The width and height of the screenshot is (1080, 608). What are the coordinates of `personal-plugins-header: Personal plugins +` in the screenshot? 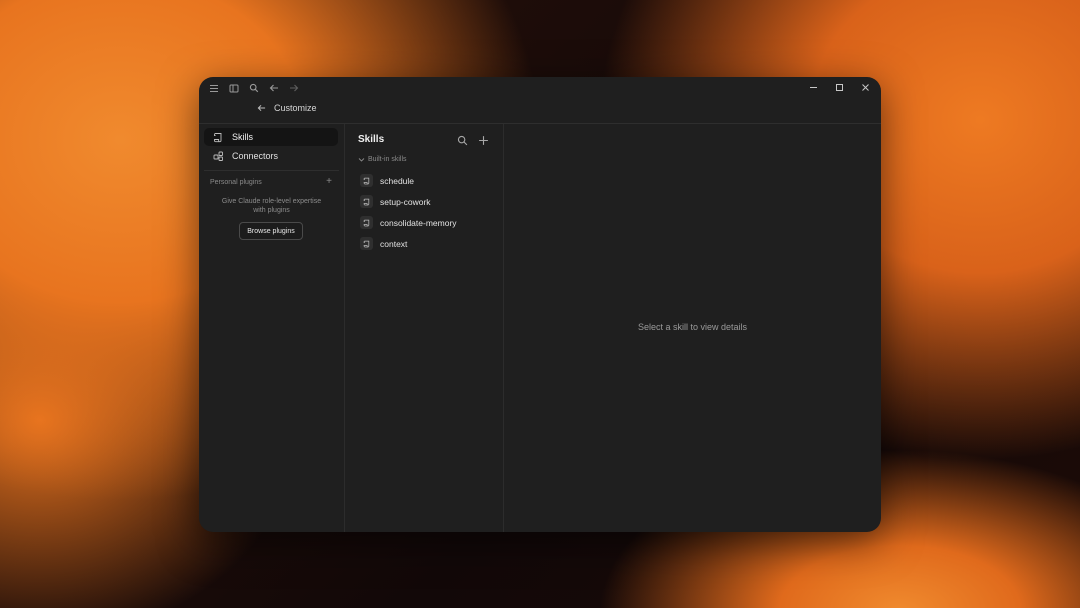 It's located at (271, 182).